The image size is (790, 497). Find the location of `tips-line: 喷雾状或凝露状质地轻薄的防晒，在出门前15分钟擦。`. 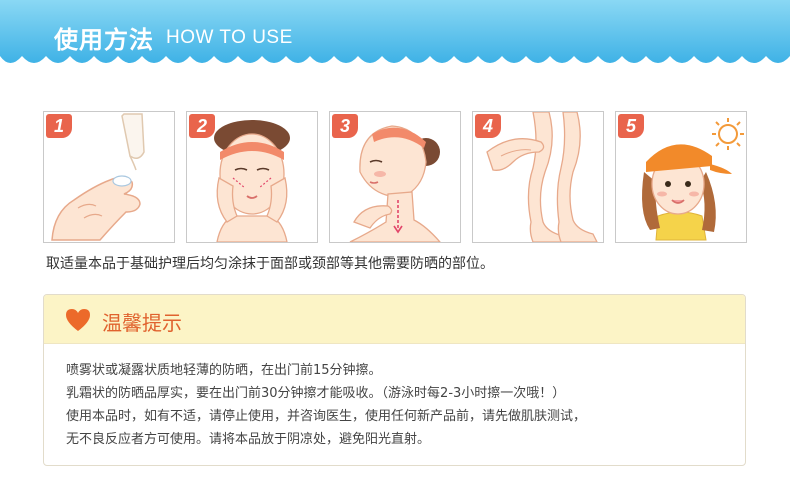

tips-line: 喷雾状或凝露状质地轻薄的防晒，在出门前15分钟擦。 is located at coordinates (224, 370).